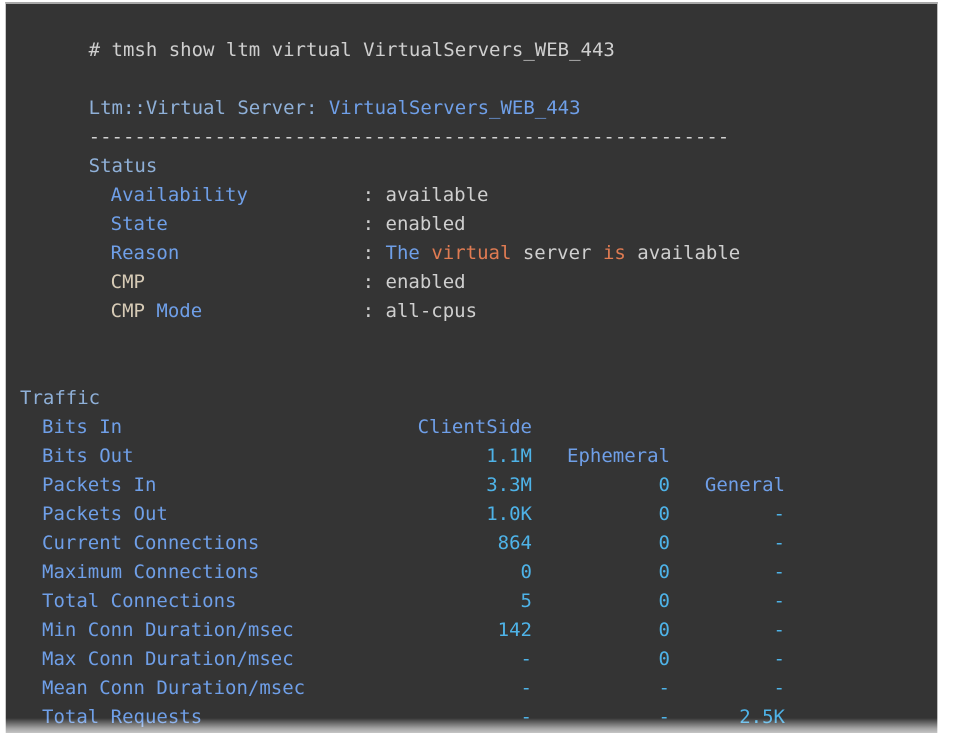  I want to click on status-label-mode-word: Mode, so click(179, 311).